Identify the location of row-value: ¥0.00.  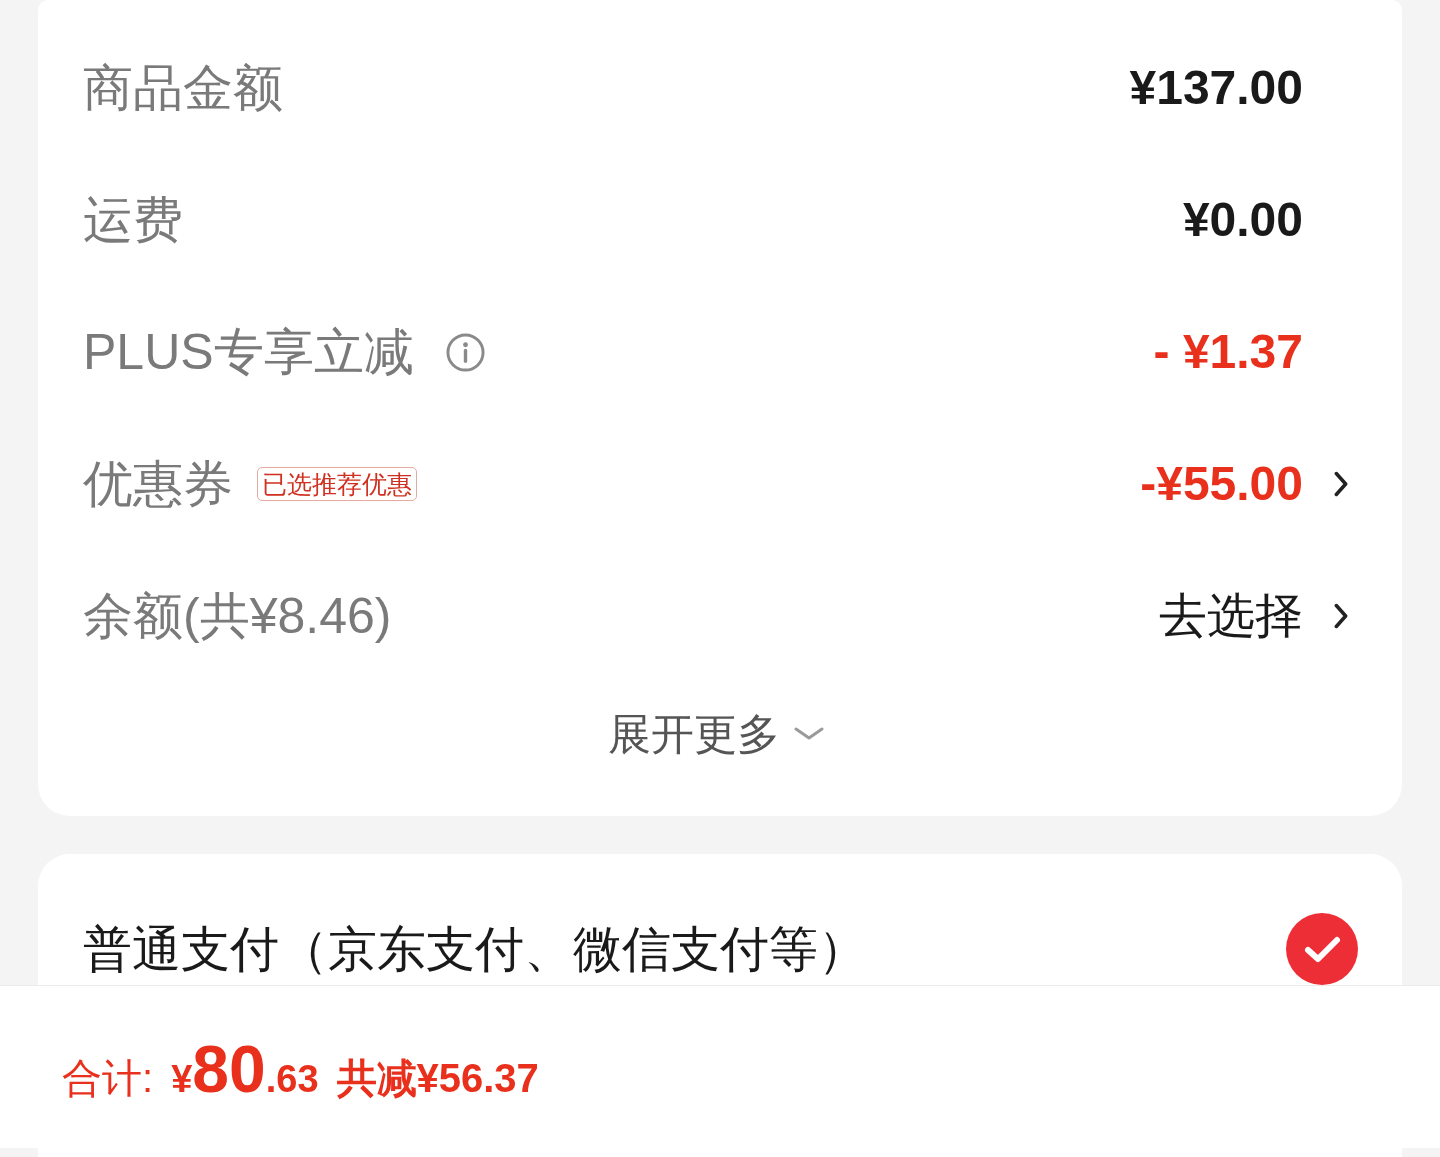
(1242, 220).